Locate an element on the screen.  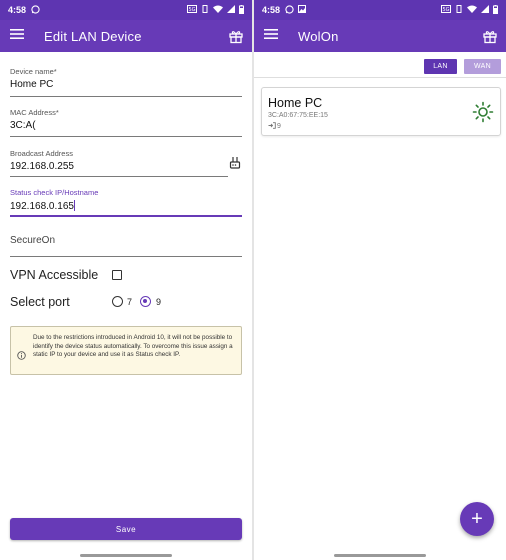
device-port-value: 9 is located at coordinates (279, 126).